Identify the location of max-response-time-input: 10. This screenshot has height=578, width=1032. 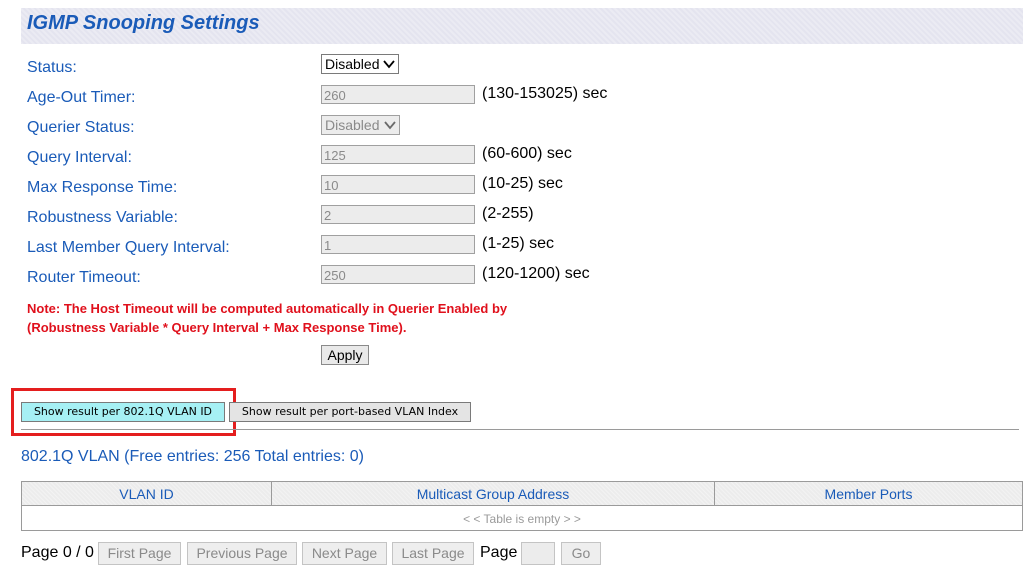
(398, 184).